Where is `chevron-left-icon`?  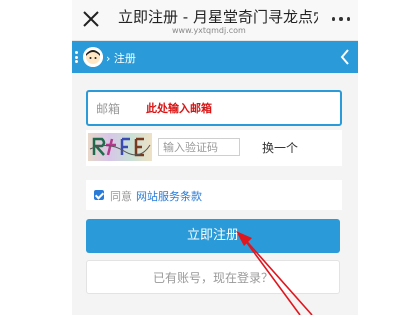 chevron-left-icon is located at coordinates (345, 57).